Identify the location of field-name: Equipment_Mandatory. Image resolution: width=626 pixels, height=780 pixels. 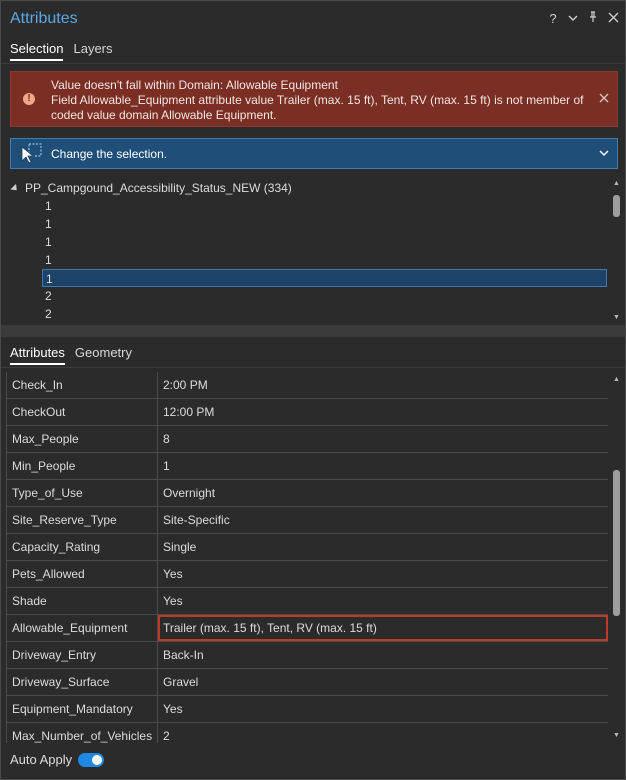
(82, 709).